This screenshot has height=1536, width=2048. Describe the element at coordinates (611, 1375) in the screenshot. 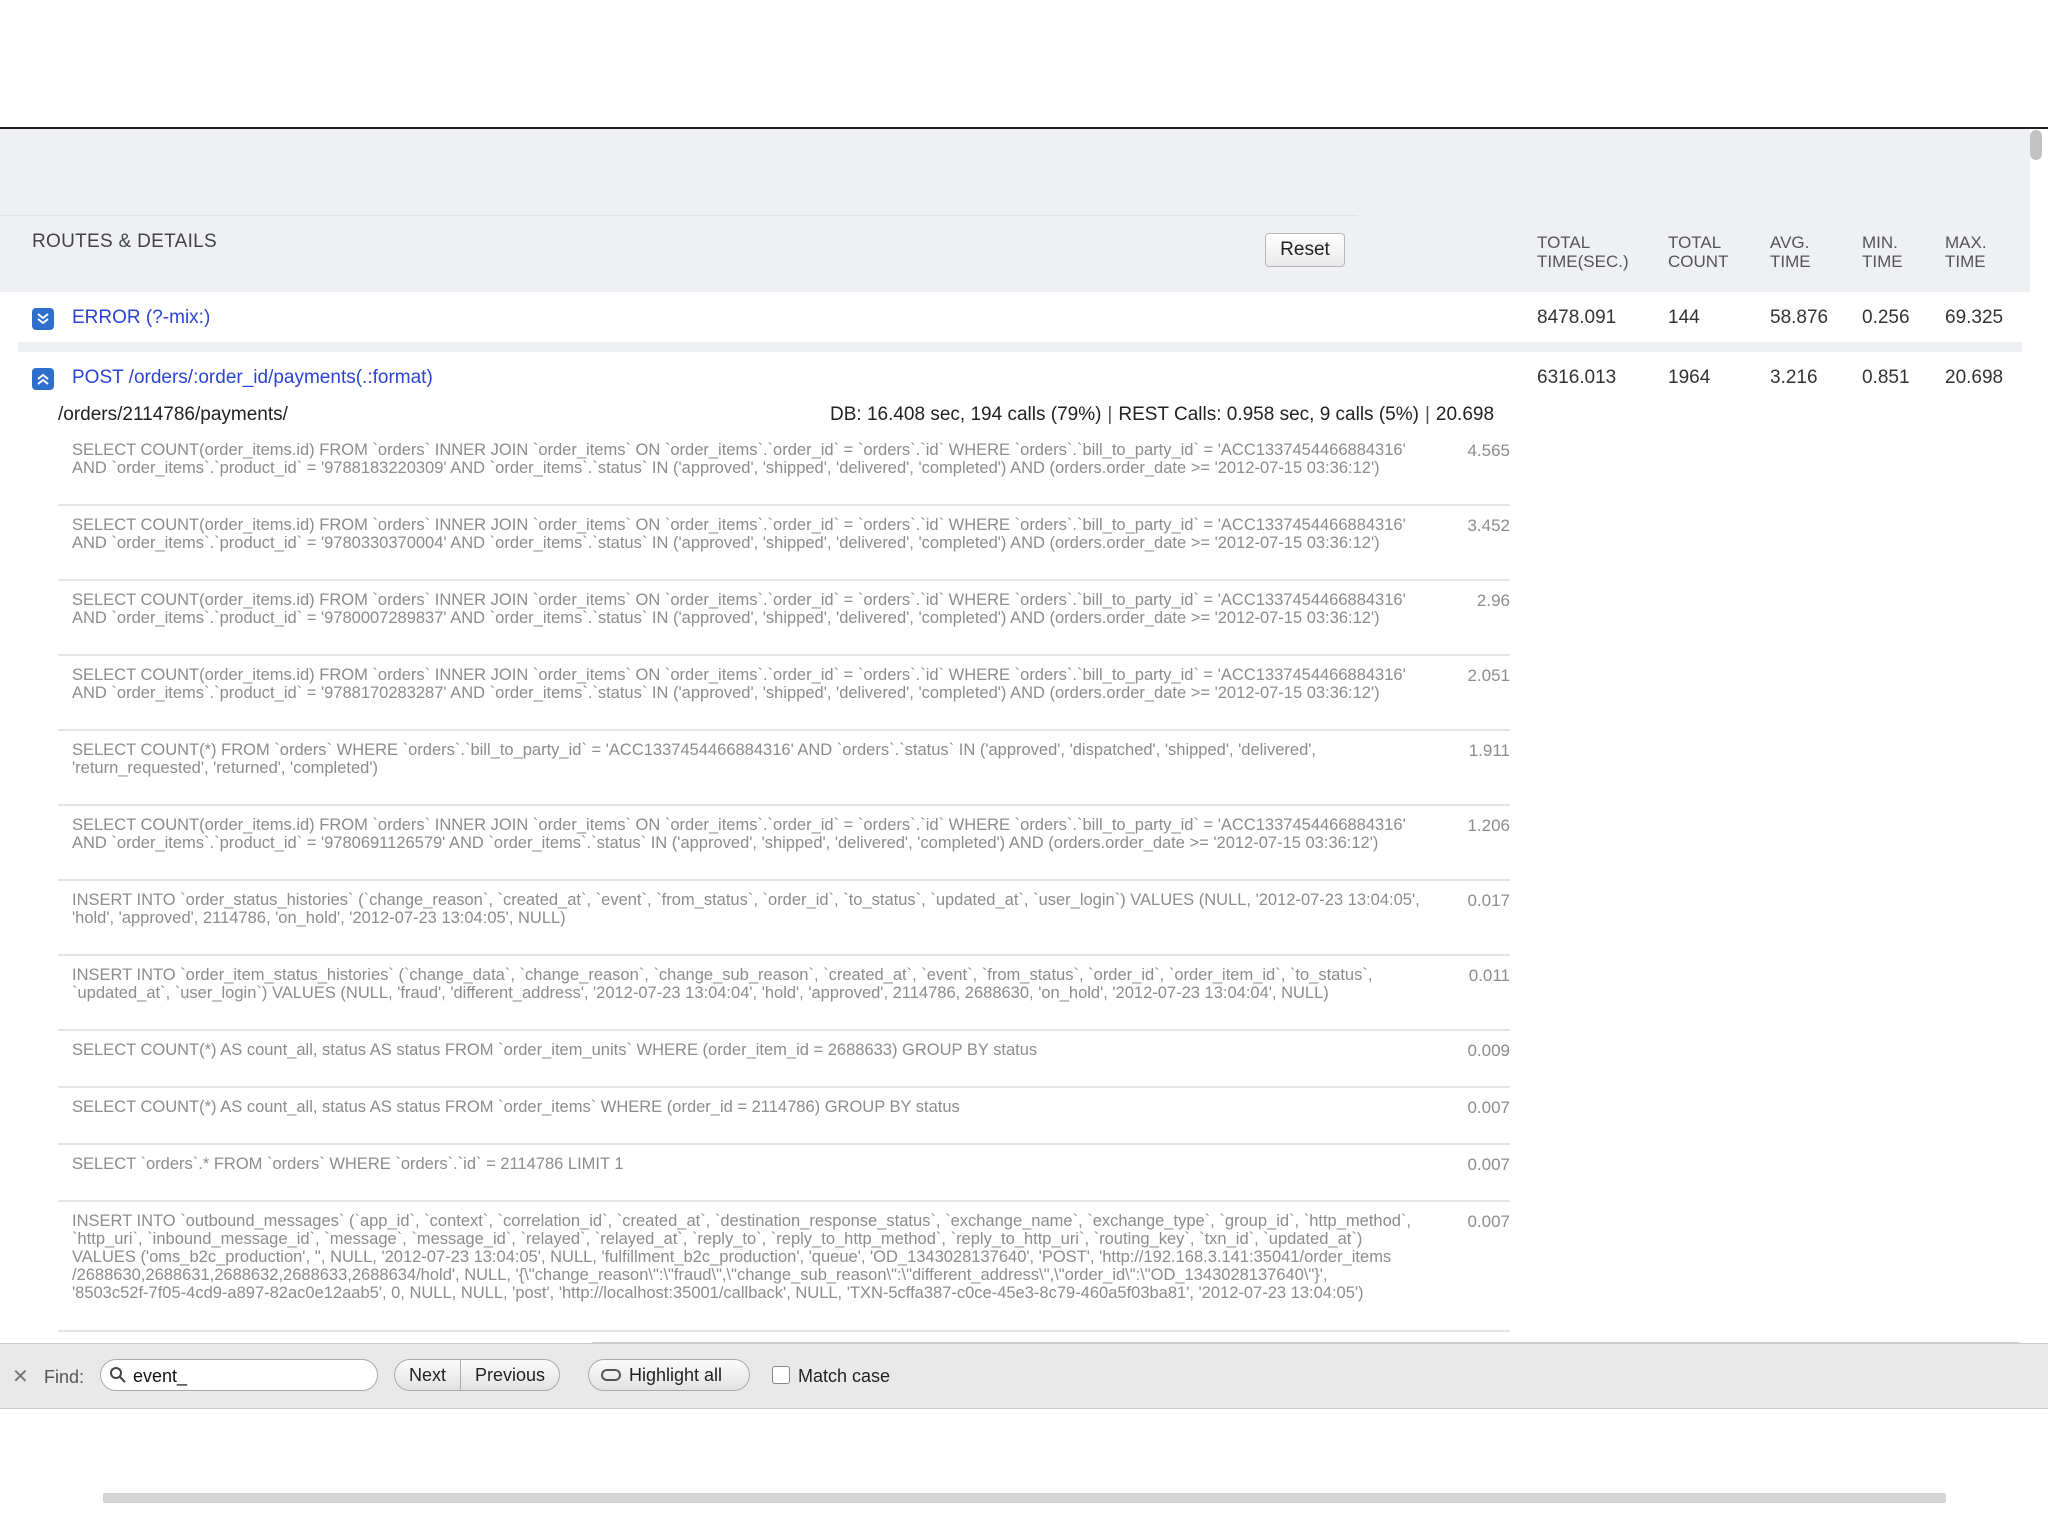

I see `highlight-icon` at that location.